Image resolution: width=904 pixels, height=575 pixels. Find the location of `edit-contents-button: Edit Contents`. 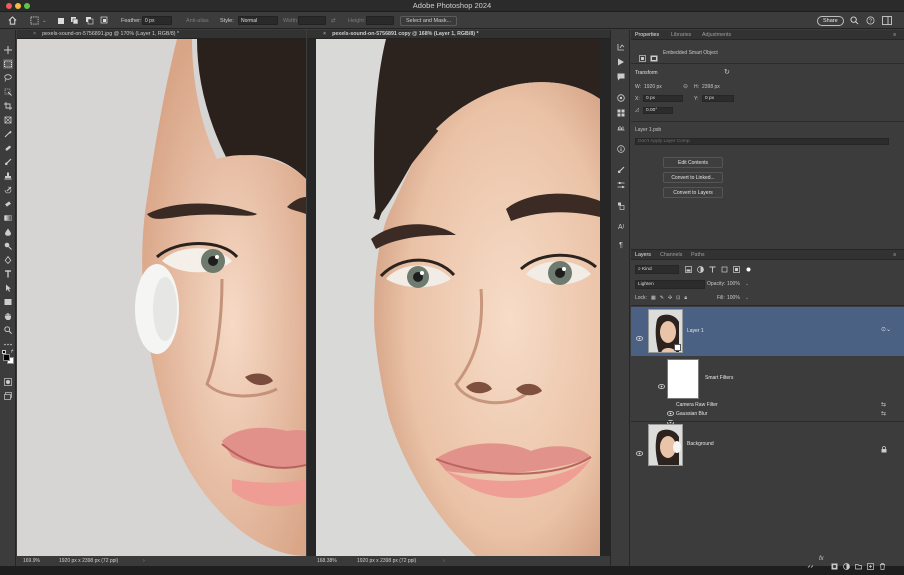

edit-contents-button: Edit Contents is located at coordinates (693, 162).